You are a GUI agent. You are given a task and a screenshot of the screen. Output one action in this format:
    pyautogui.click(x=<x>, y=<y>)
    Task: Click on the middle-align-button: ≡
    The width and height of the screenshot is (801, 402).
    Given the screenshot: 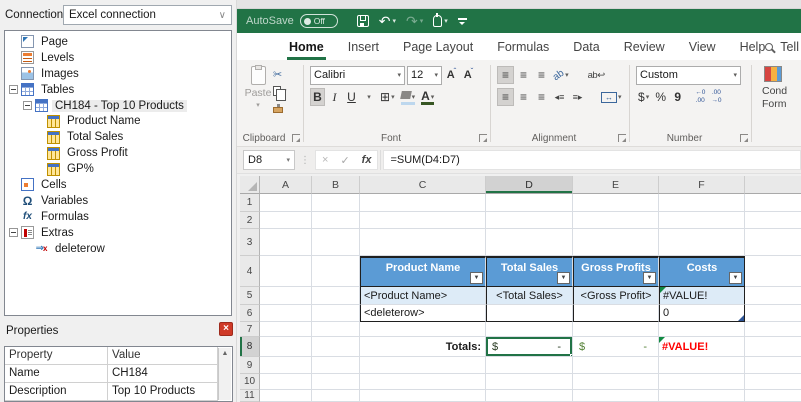 What is the action you would take?
    pyautogui.click(x=523, y=75)
    